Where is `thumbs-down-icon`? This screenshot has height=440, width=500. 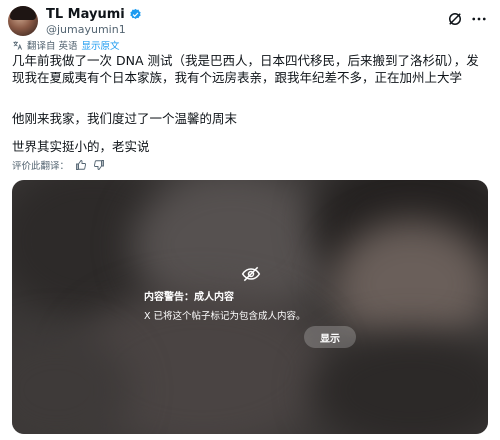
thumbs-down-icon is located at coordinates (99, 165).